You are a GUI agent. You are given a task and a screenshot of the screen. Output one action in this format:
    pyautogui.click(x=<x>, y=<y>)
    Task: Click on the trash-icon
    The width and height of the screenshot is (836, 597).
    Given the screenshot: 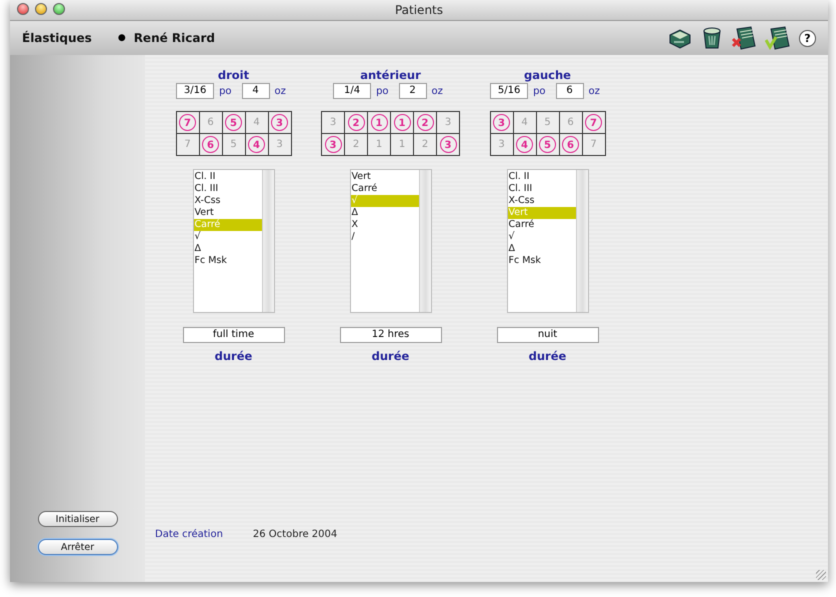 What is the action you would take?
    pyautogui.click(x=712, y=38)
    